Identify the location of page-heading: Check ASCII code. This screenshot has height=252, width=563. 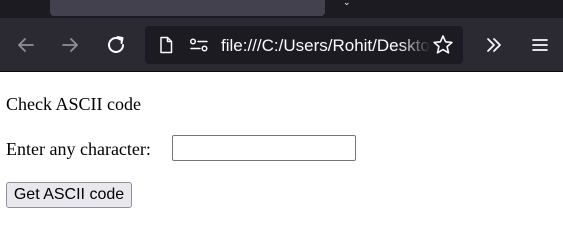
(73, 104).